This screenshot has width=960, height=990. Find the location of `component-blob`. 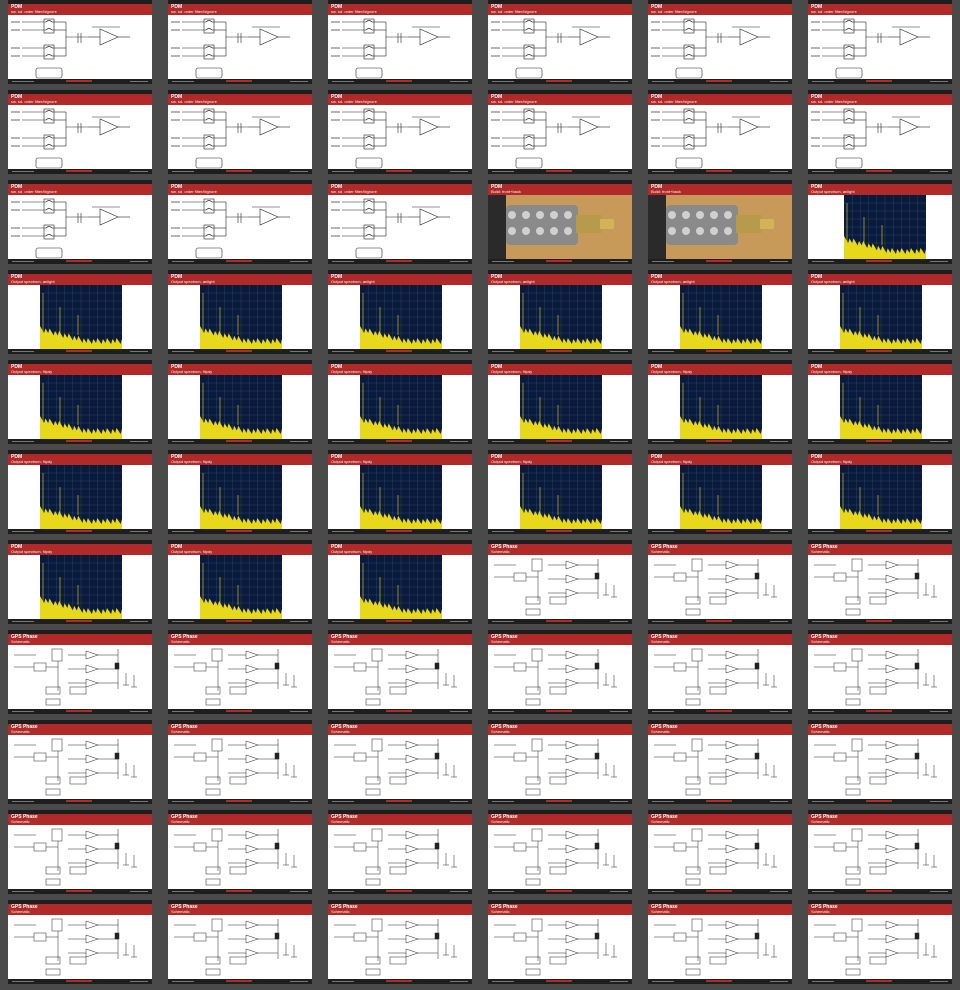

component-blob is located at coordinates (714, 215).